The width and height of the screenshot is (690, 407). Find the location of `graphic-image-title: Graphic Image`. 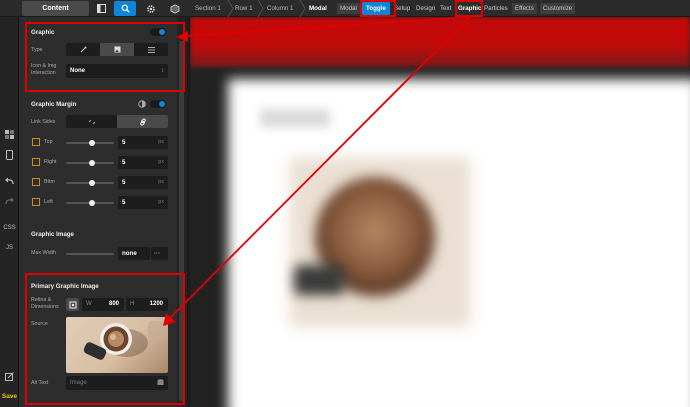

graphic-image-title: Graphic Image is located at coordinates (52, 234).